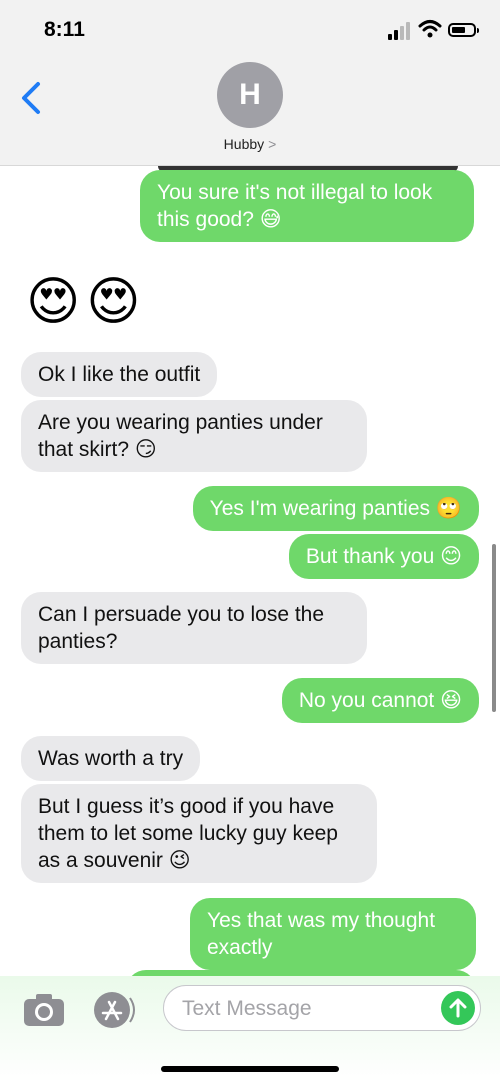 Image resolution: width=500 pixels, height=1082 pixels. Describe the element at coordinates (463, 30) in the screenshot. I see `battery-icon` at that location.